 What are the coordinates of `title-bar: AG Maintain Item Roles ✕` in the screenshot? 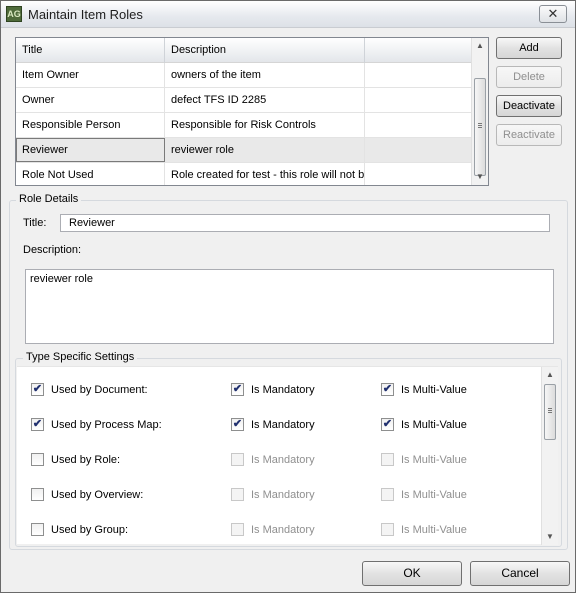 It's located at (288, 14).